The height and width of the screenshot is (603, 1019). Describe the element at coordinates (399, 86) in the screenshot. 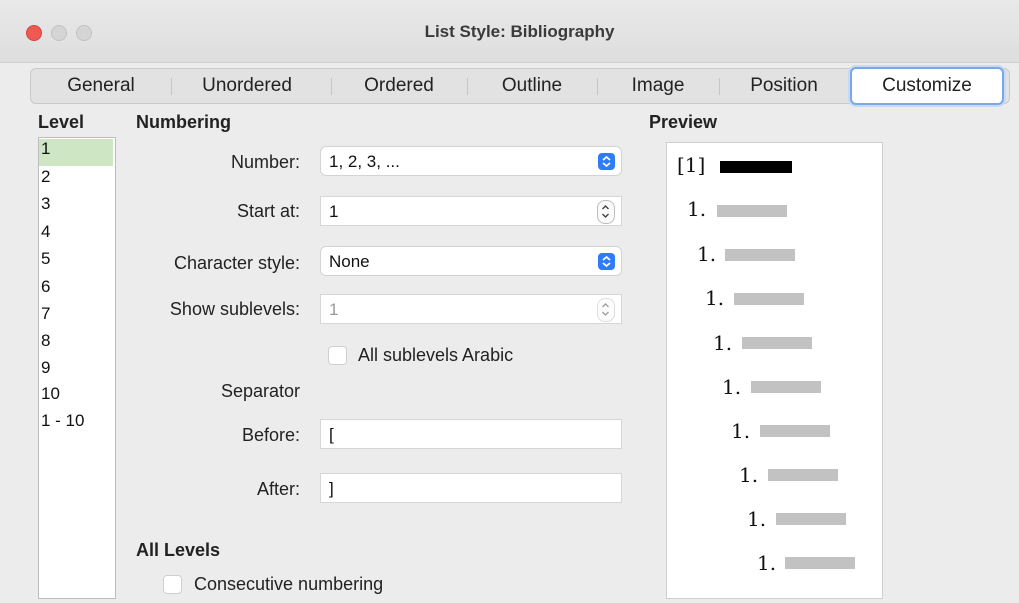

I see `tab-ordered: Ordered` at that location.